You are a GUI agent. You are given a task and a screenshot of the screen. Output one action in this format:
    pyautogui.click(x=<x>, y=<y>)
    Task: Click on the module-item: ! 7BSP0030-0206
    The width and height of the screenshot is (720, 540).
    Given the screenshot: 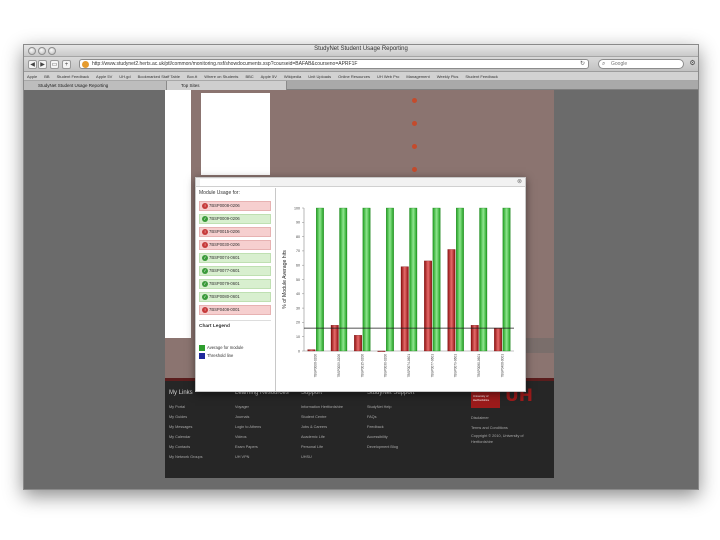 What is the action you would take?
    pyautogui.click(x=235, y=245)
    